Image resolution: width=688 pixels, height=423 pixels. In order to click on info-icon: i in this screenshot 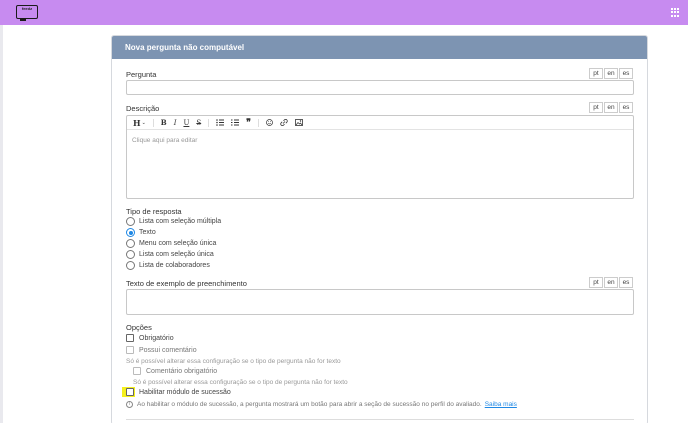, I will do `click(129, 404)`.